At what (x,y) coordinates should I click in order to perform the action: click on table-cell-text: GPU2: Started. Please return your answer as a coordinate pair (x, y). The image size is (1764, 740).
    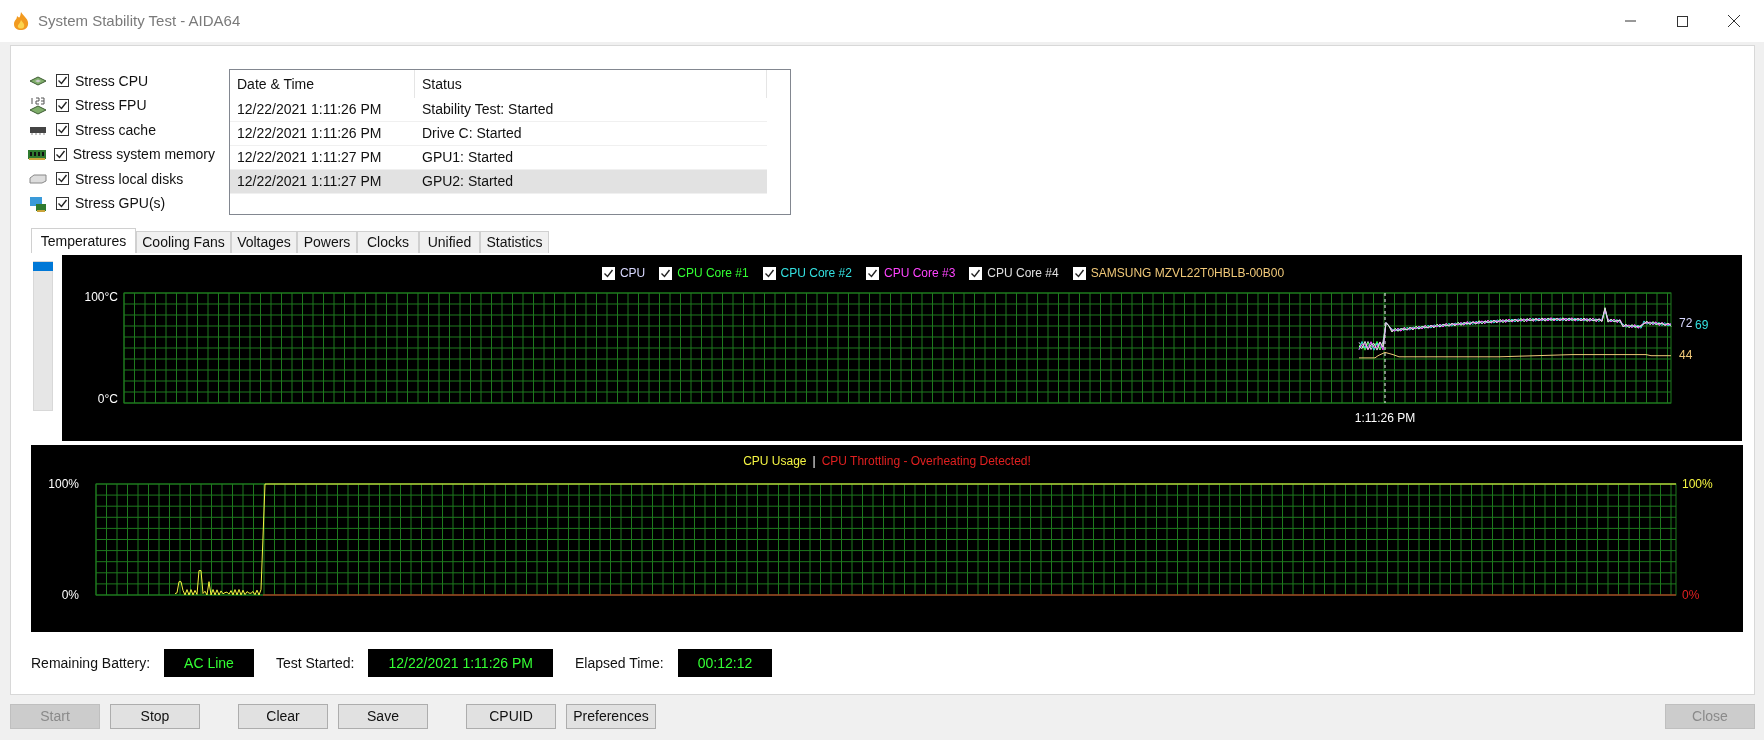
    Looking at the image, I should click on (468, 181).